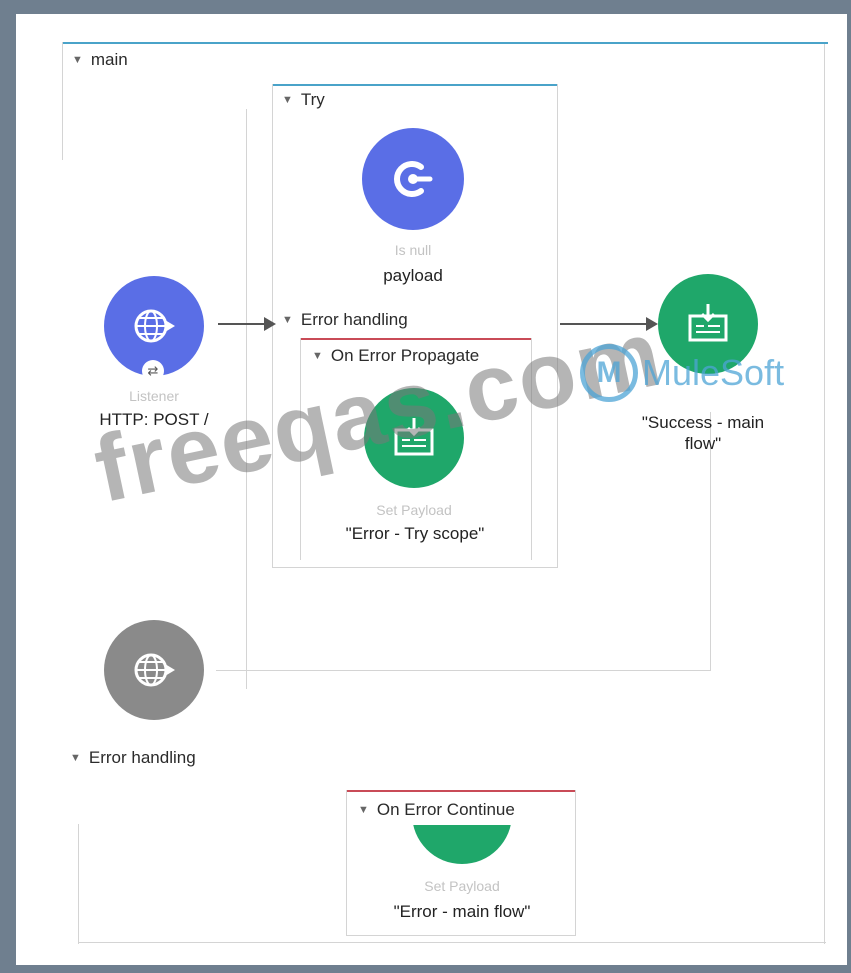  I want to click on main-flow-header: ▼ main, so click(100, 60).